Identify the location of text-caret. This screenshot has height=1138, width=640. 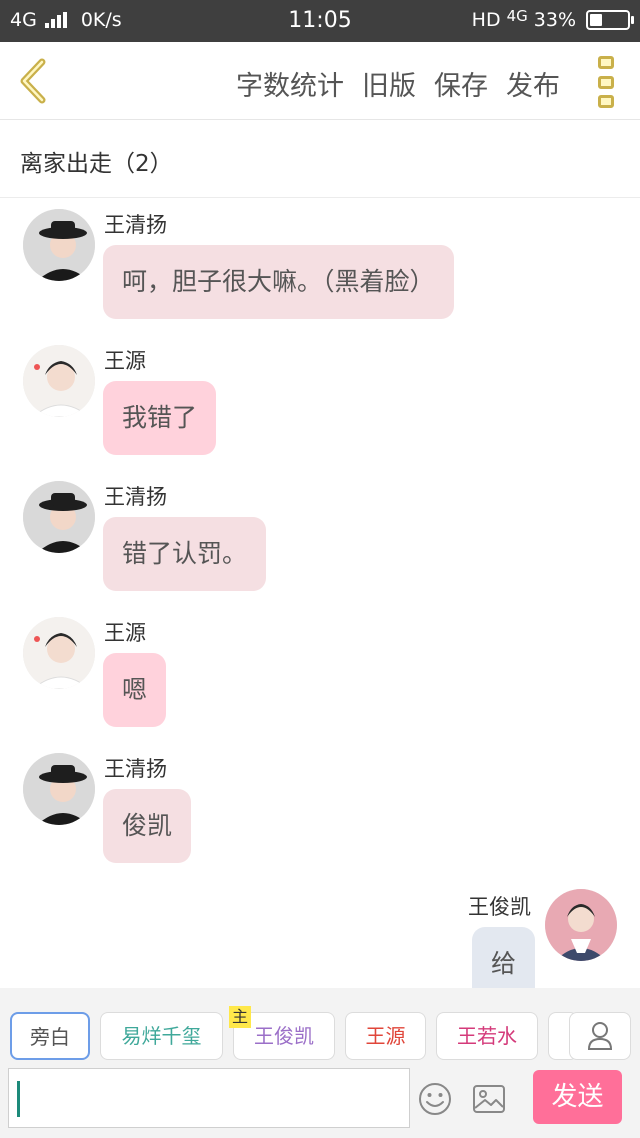
(18, 1099).